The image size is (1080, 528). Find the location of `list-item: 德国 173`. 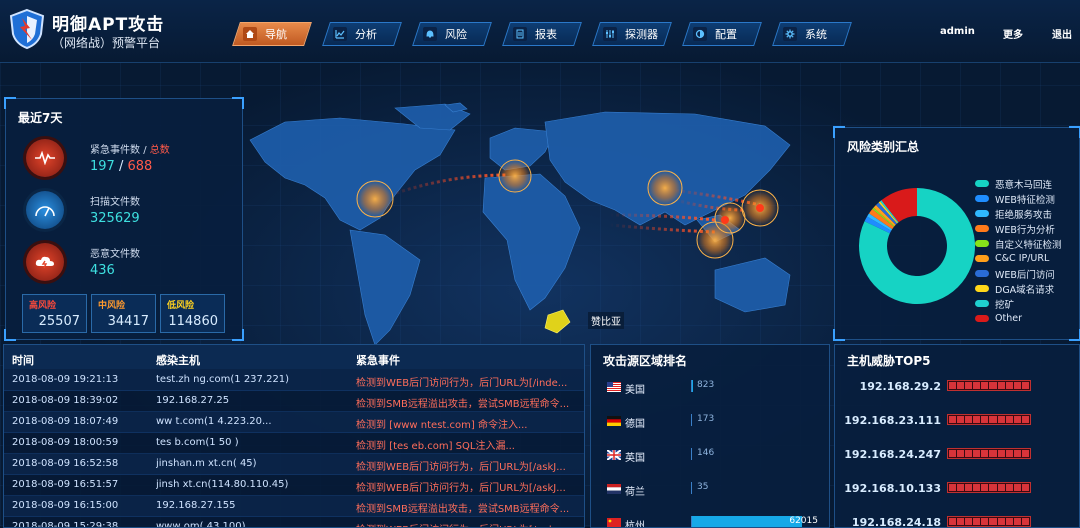

list-item: 德国 173 is located at coordinates (710, 422).